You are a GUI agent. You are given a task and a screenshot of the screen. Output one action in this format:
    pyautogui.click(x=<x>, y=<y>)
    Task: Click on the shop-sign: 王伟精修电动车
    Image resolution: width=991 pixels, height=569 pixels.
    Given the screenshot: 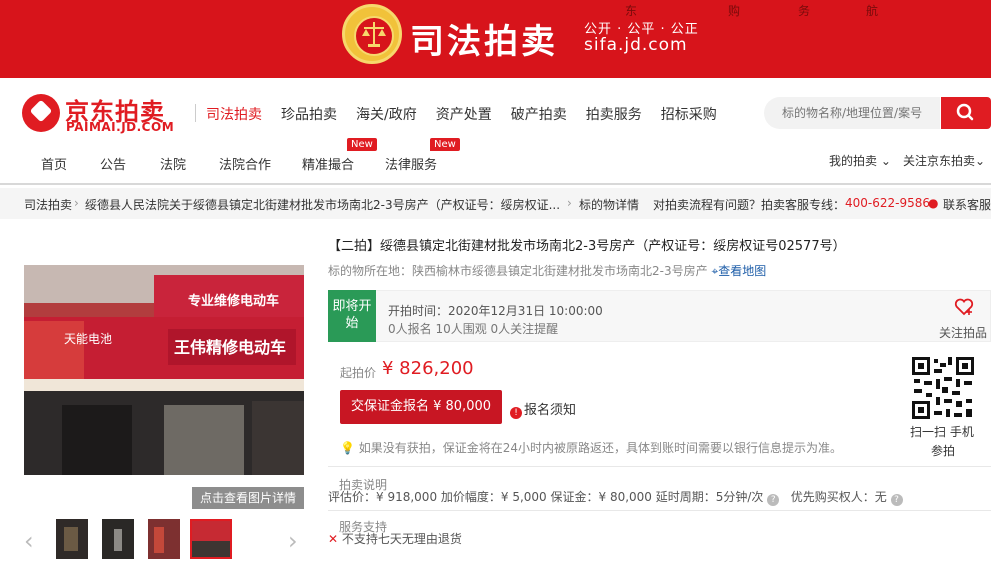 What is the action you would take?
    pyautogui.click(x=230, y=347)
    